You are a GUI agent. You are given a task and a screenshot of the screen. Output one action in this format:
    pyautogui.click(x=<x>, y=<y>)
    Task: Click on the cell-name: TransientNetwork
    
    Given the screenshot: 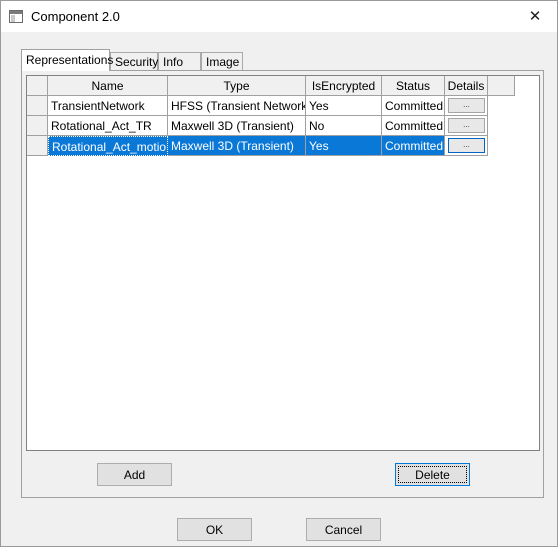 What is the action you would take?
    pyautogui.click(x=108, y=106)
    